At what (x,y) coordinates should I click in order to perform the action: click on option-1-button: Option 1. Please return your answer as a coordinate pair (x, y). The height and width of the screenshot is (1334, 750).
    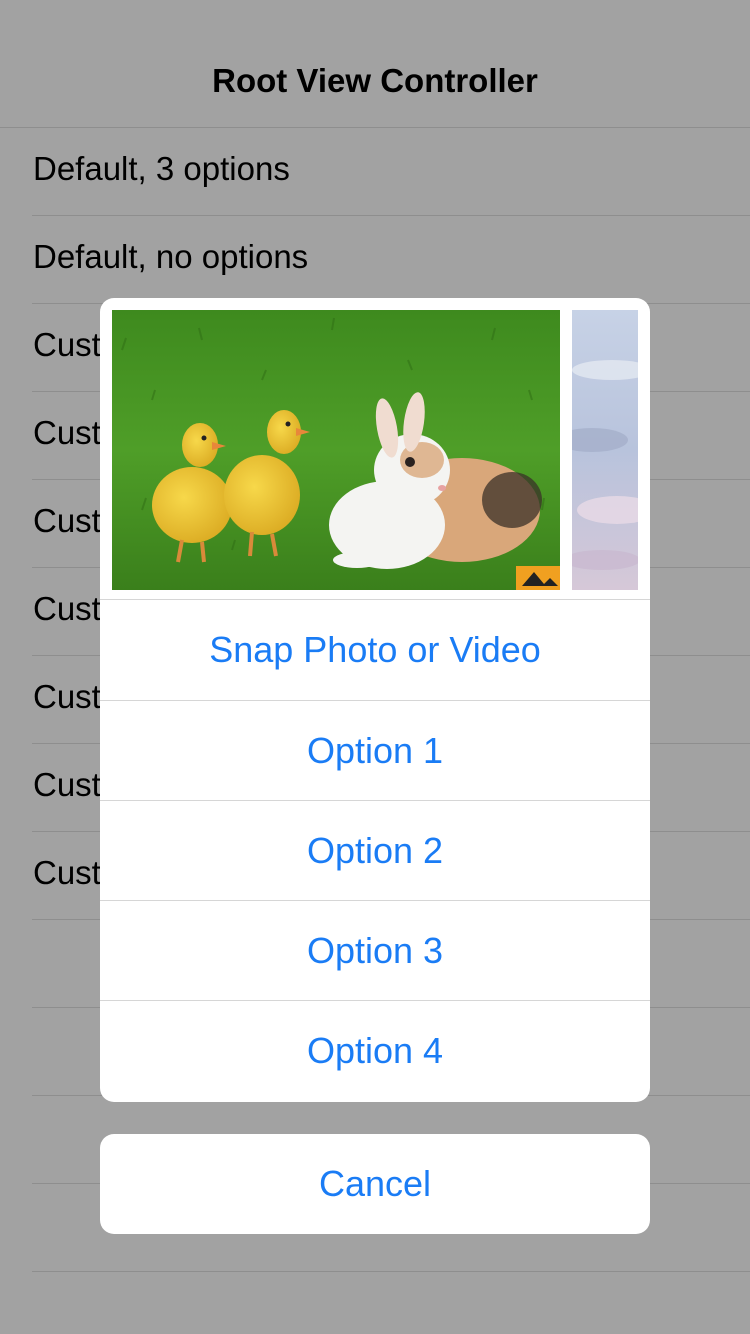
    Looking at the image, I should click on (375, 750).